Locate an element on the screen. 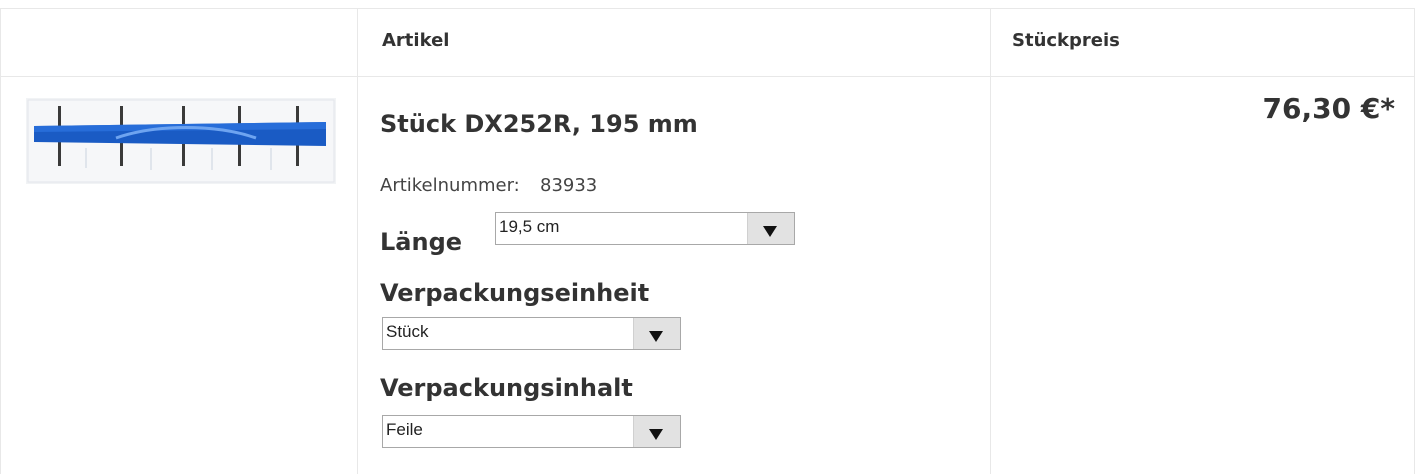 The image size is (1415, 474). packaging-unit-select-value: Stück is located at coordinates (407, 331).